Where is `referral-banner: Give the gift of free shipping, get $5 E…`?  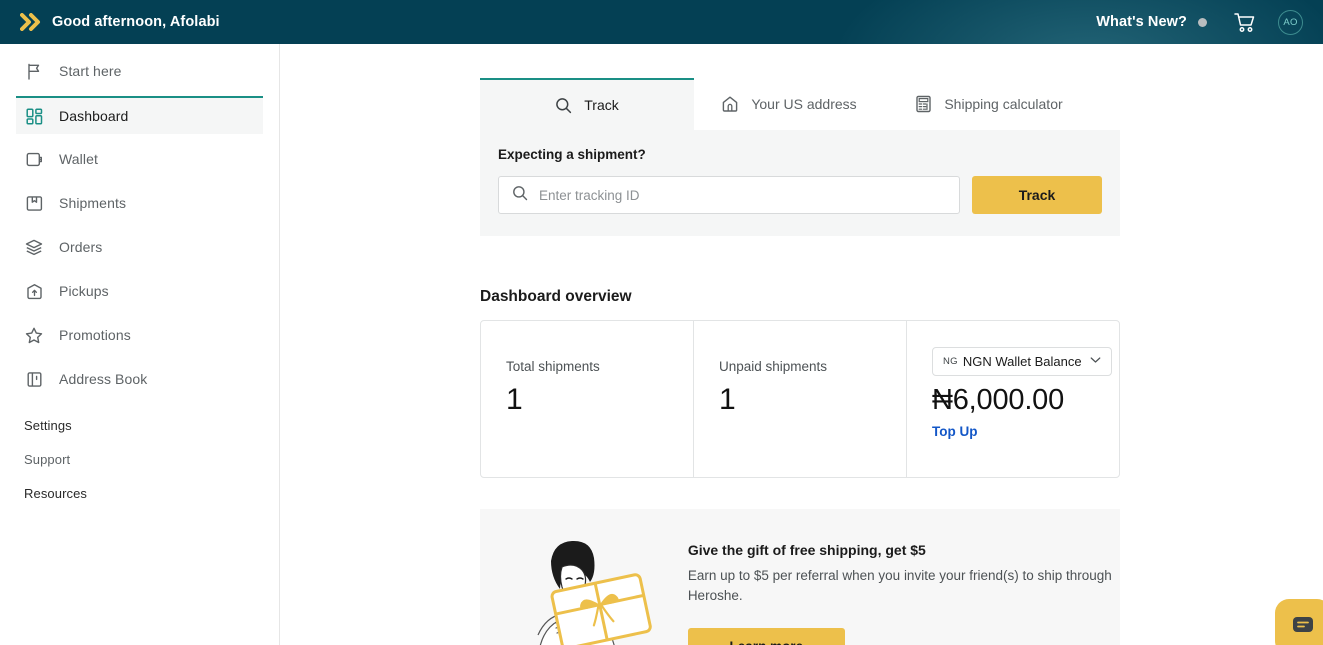 referral-banner: Give the gift of free shipping, get $5 E… is located at coordinates (800, 577).